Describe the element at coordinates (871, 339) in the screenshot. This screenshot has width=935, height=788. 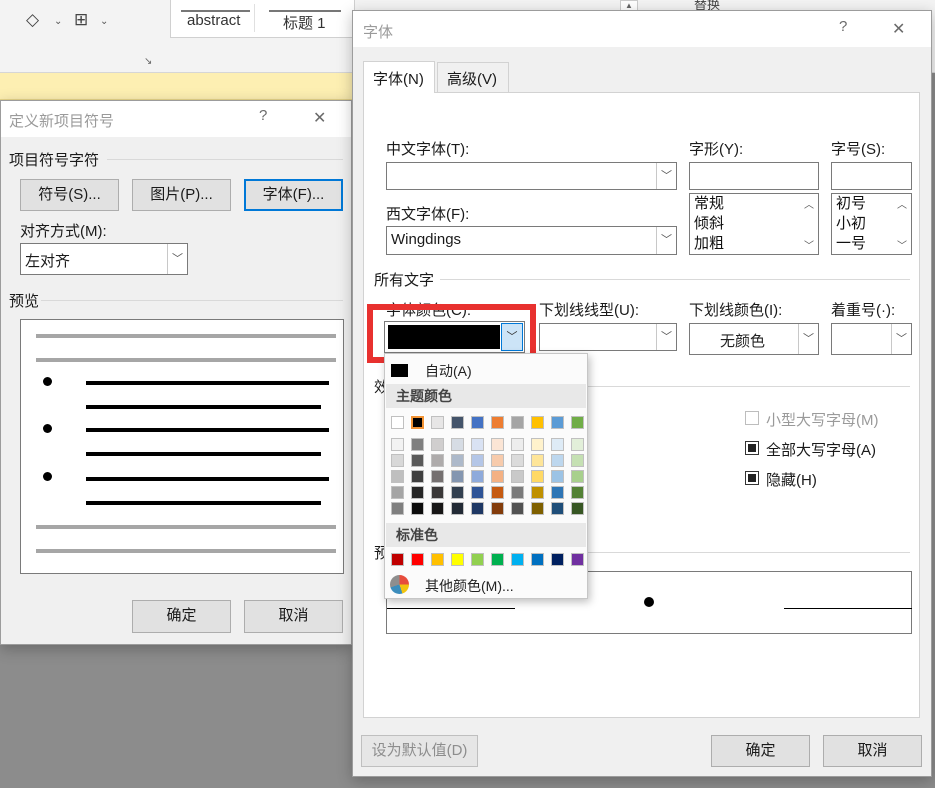
I see `emphasis-select: ﹀` at that location.